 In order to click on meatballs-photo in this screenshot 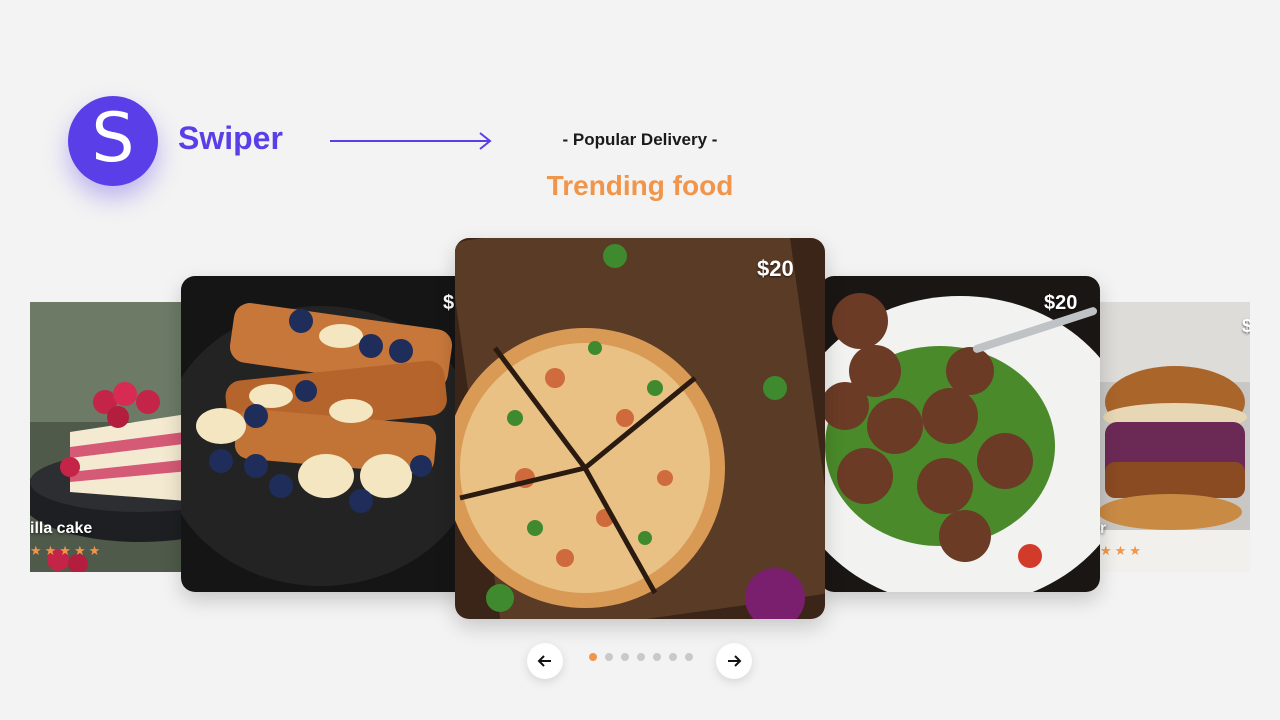, I will do `click(960, 434)`.